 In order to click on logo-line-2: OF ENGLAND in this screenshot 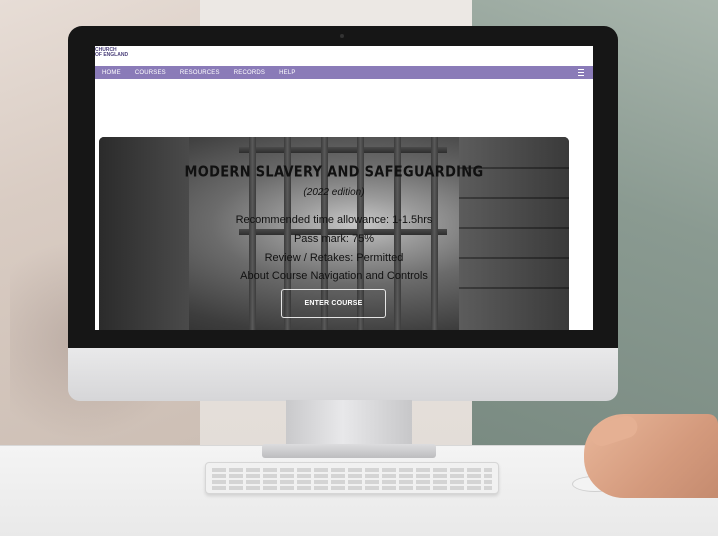, I will do `click(112, 55)`.